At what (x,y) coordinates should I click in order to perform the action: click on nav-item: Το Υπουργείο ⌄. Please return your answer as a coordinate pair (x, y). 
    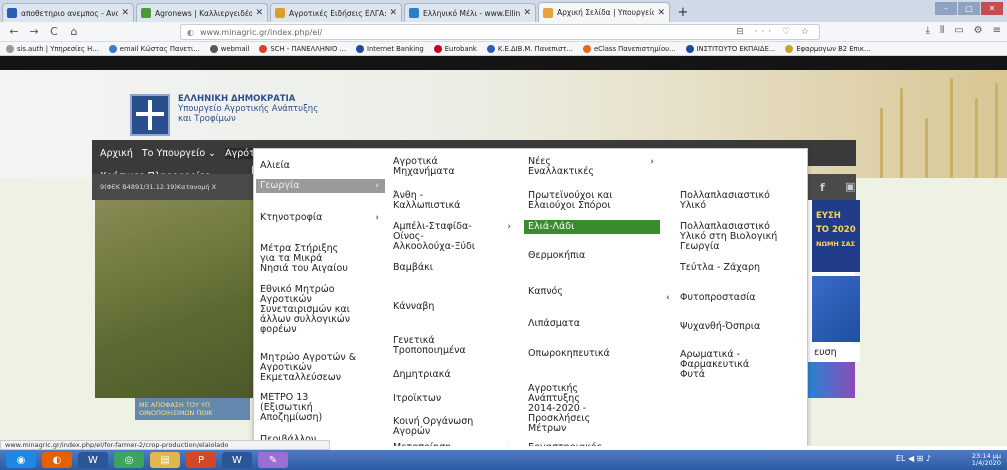
    Looking at the image, I should click on (179, 153).